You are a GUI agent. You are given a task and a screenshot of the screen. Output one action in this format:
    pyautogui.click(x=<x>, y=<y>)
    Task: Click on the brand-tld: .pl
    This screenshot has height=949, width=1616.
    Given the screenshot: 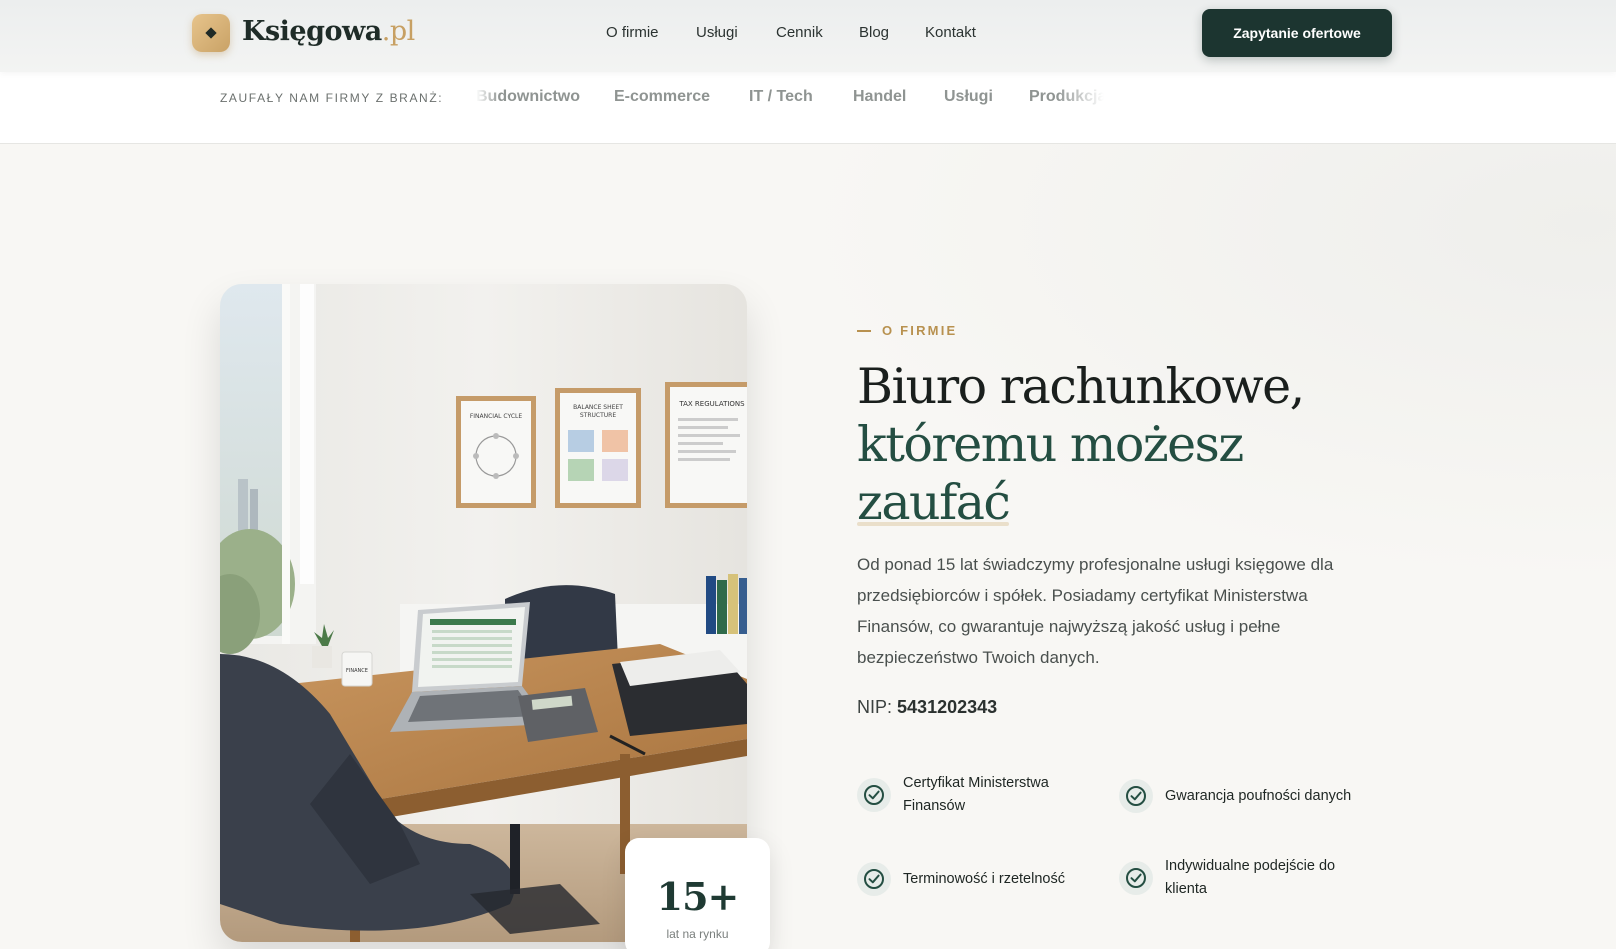 What is the action you would take?
    pyautogui.click(x=398, y=31)
    